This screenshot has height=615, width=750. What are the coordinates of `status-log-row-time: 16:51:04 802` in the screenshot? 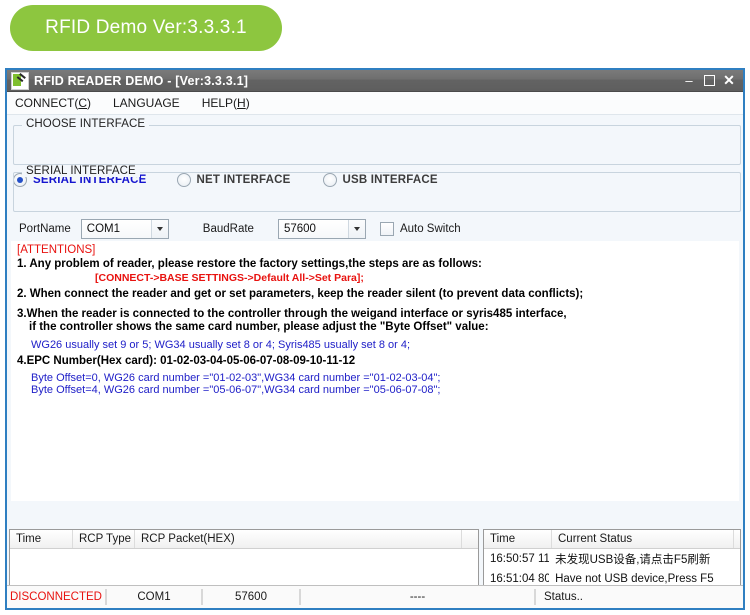 It's located at (520, 579).